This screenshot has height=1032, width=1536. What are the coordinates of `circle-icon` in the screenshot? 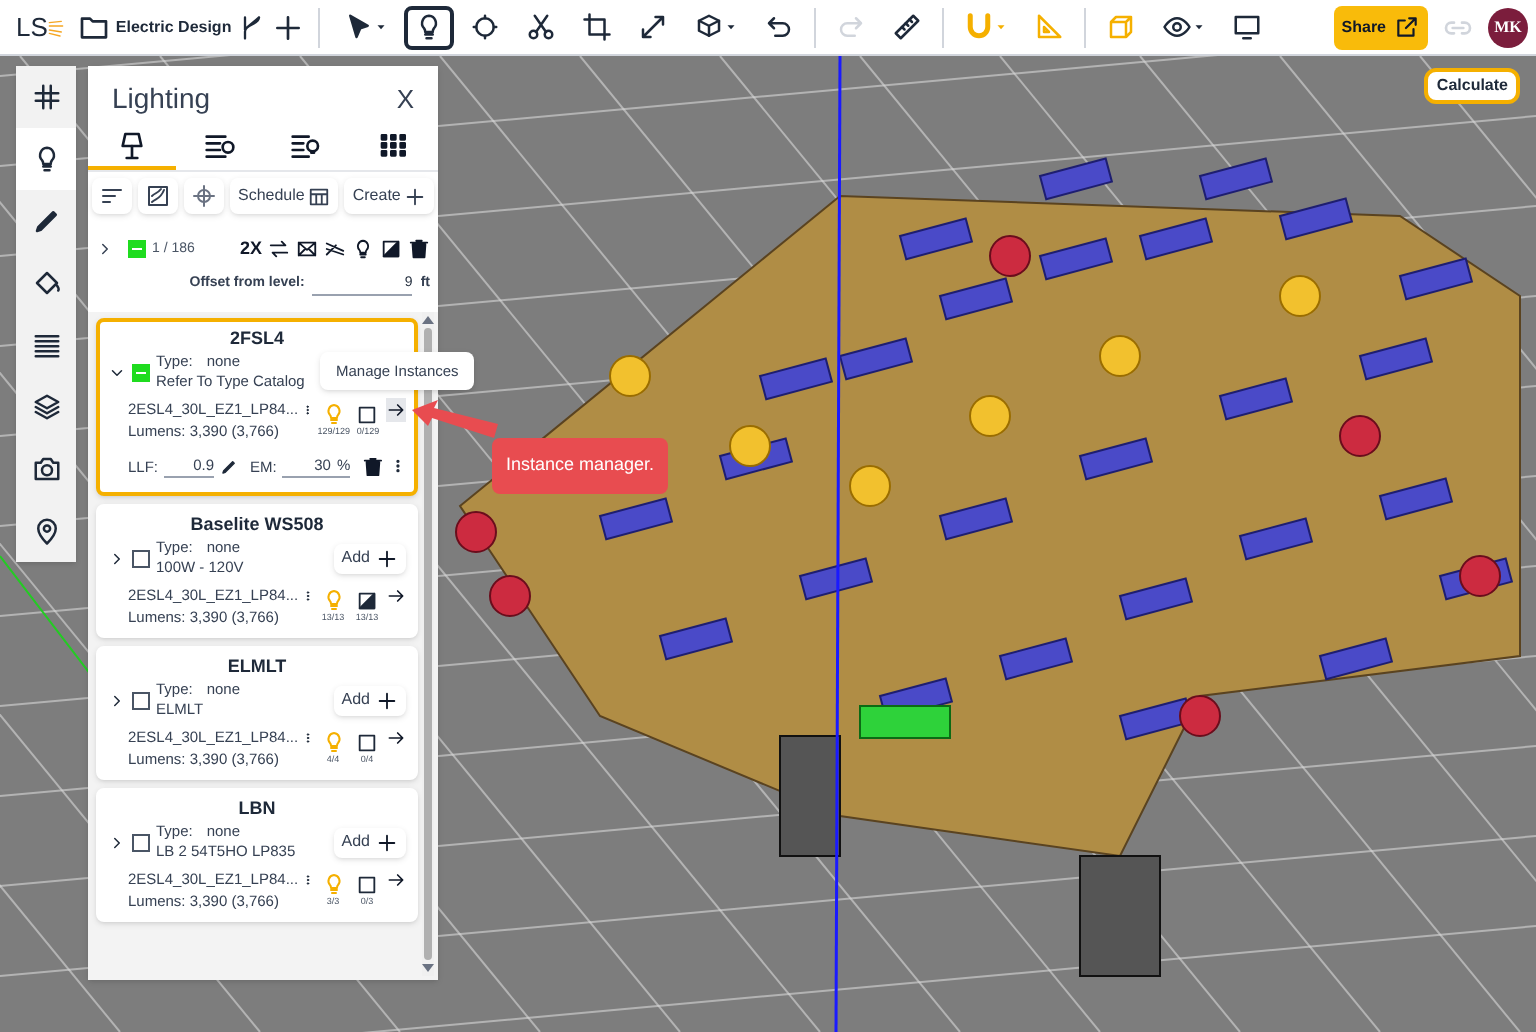 It's located at (484, 27).